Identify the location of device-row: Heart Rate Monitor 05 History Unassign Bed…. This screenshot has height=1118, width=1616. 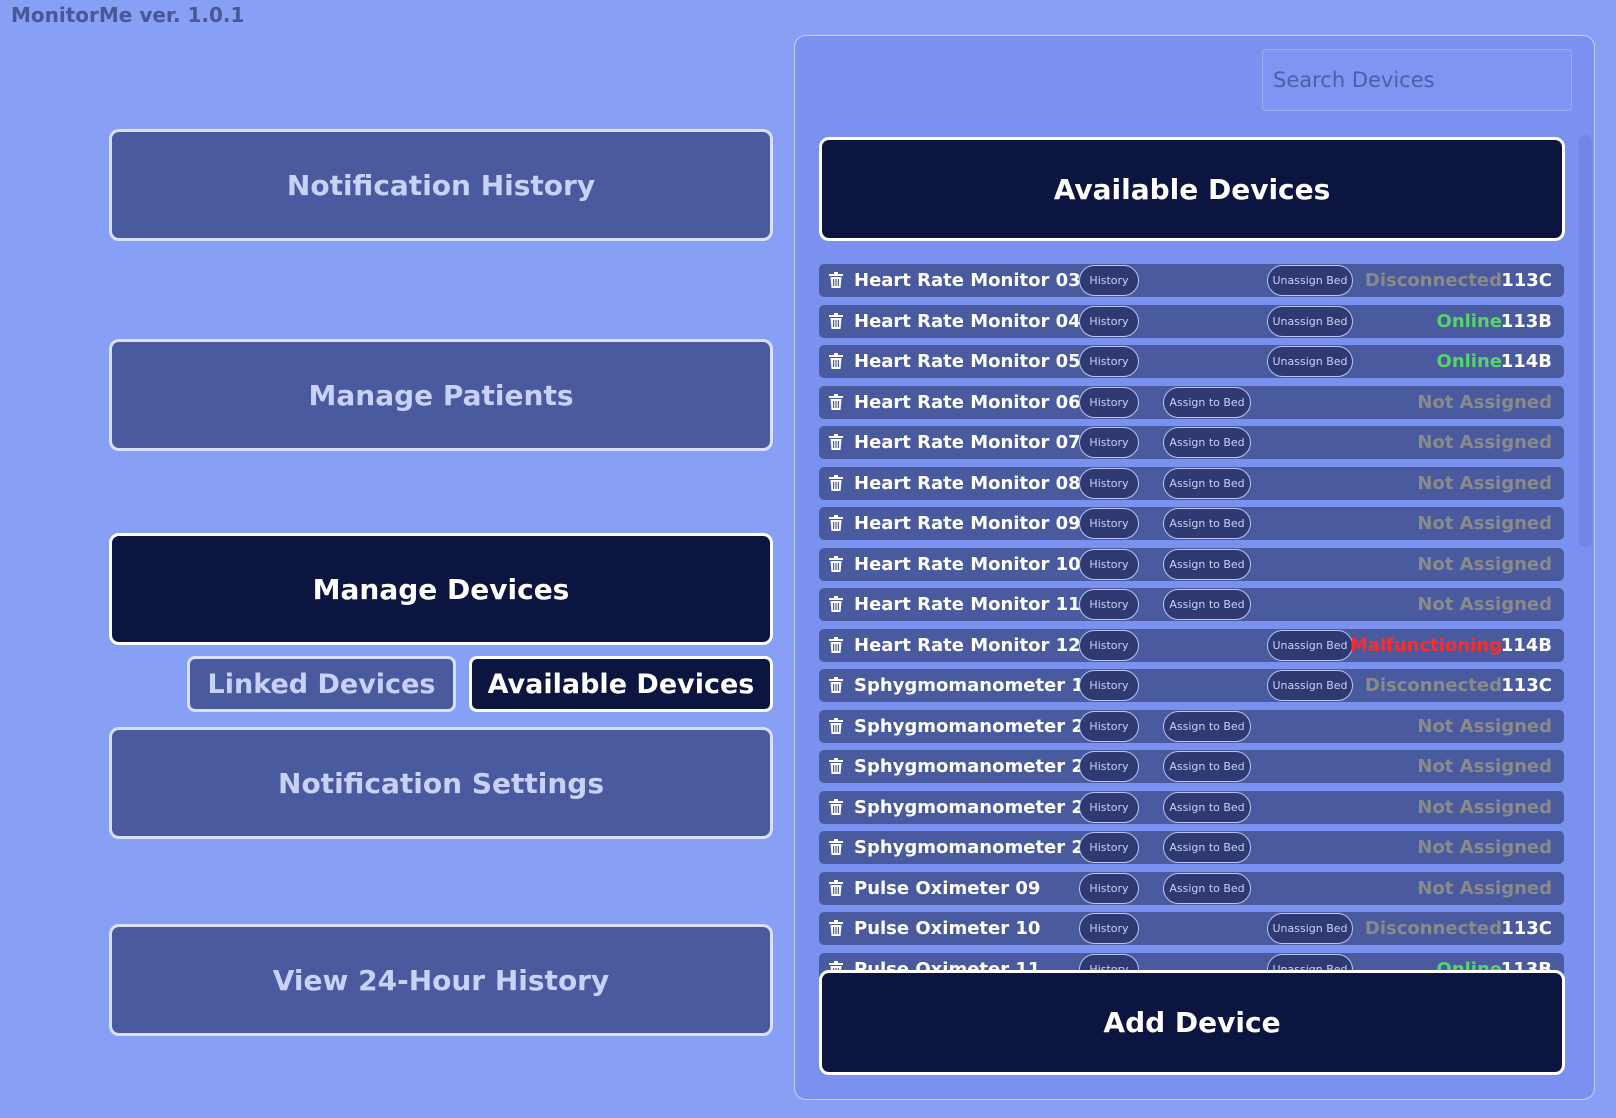
(1191, 361).